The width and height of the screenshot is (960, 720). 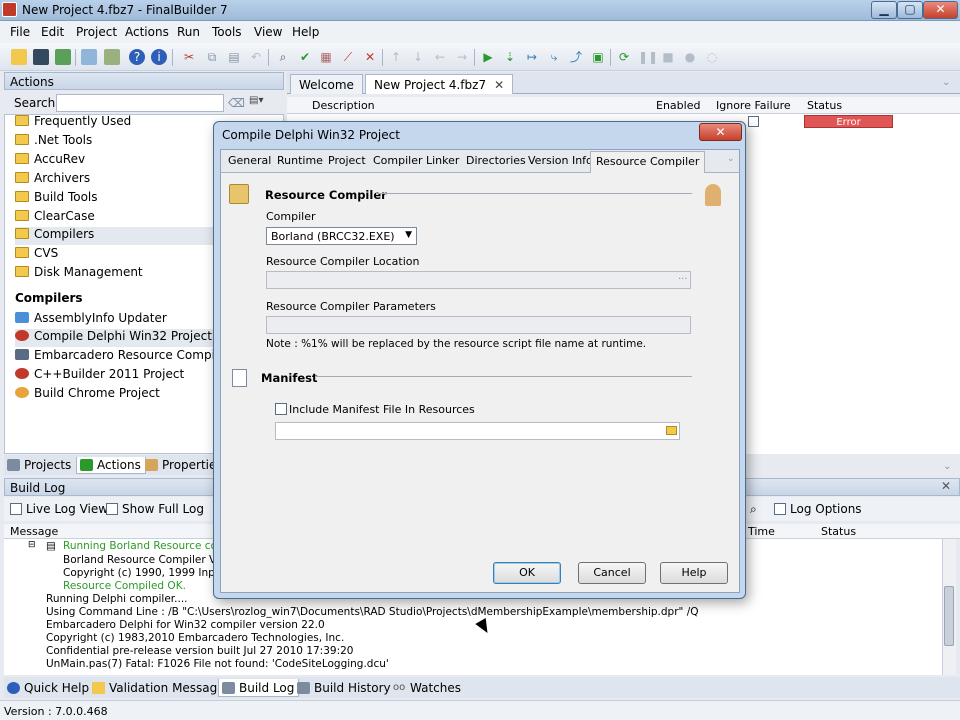 I want to click on move-right-icon: →, so click(x=462, y=57).